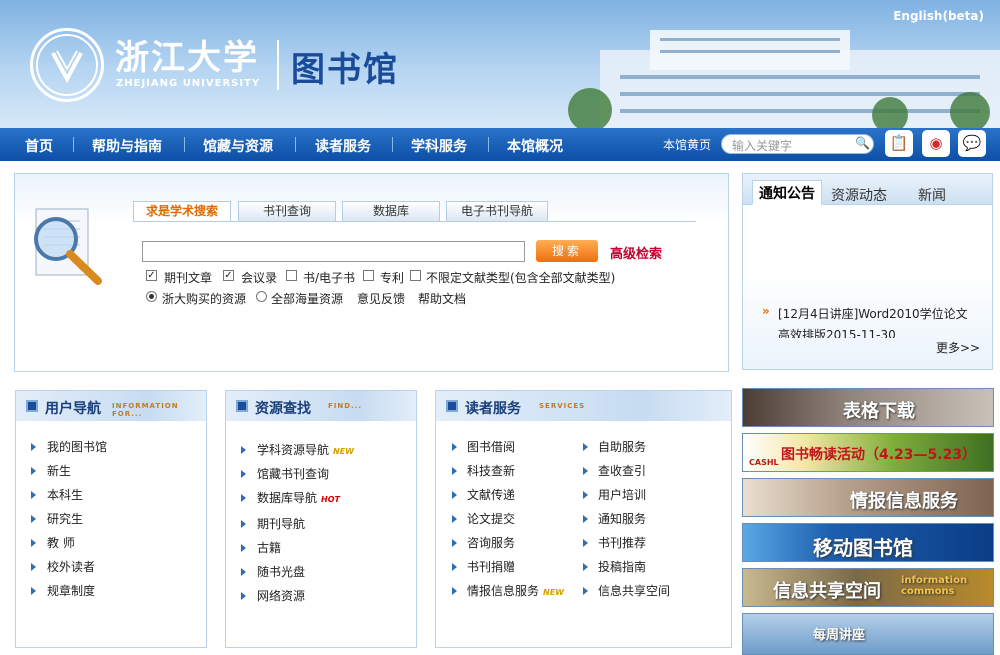  I want to click on radio-label: 全部海量资源, so click(307, 299).